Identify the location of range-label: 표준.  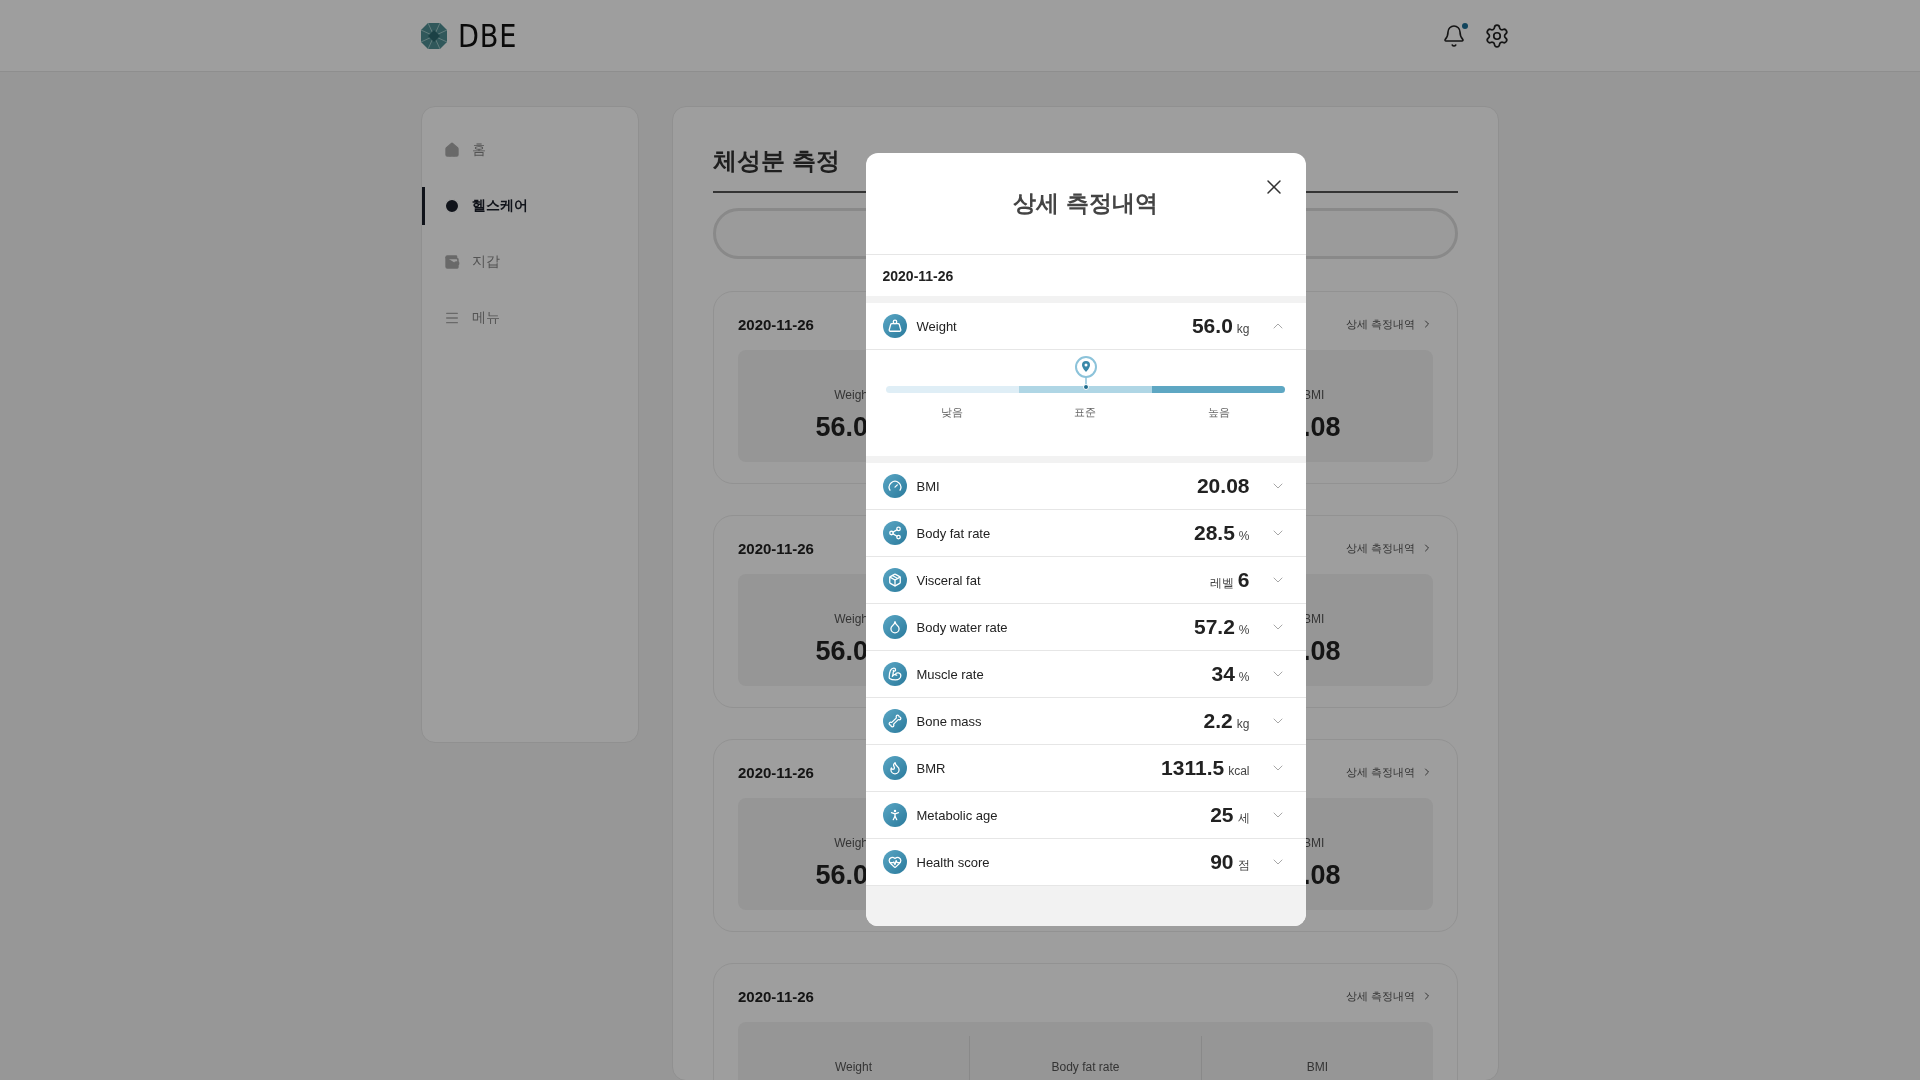
(1085, 412).